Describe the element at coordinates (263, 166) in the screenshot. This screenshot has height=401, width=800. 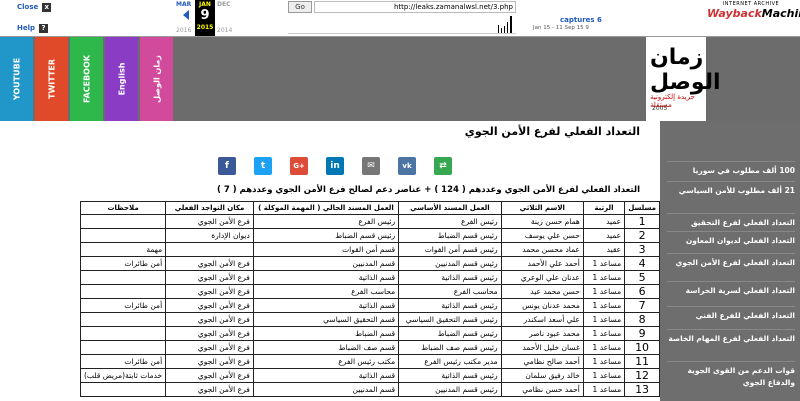
I see `twitter-share-icon: t` at that location.